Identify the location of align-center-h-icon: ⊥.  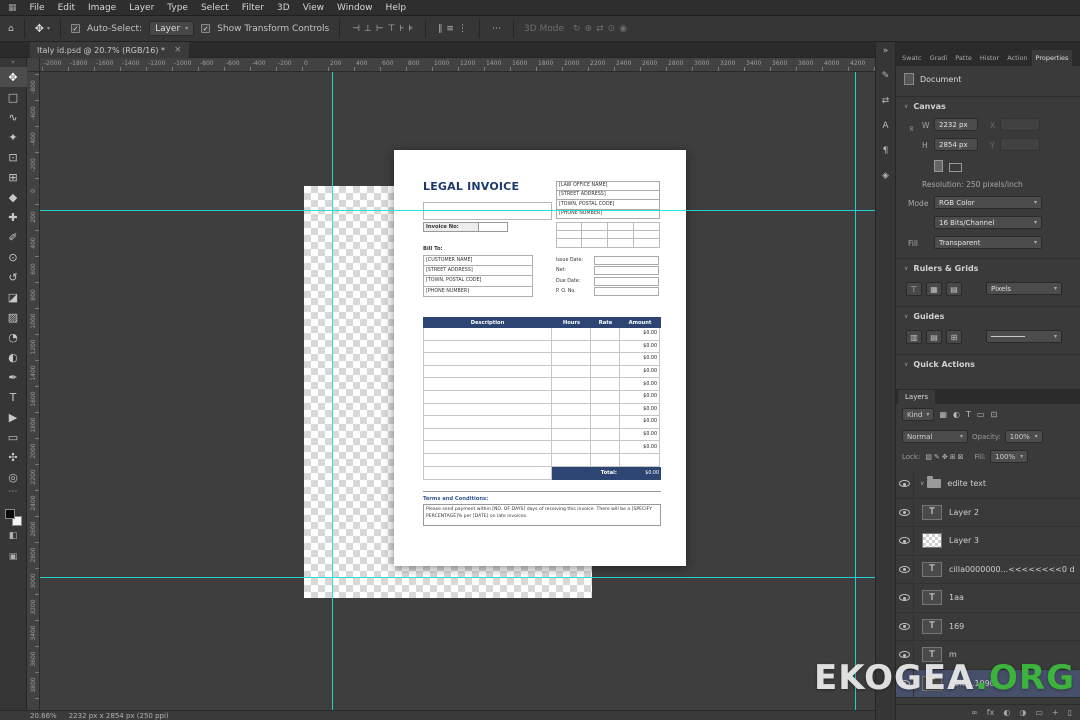
(368, 29).